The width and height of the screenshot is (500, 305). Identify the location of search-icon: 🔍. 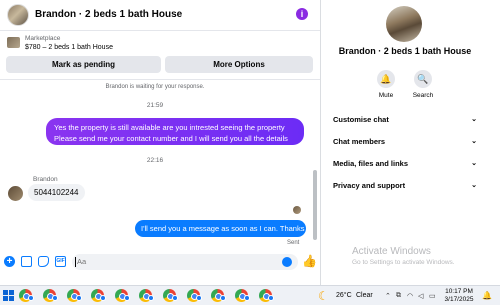
(423, 79).